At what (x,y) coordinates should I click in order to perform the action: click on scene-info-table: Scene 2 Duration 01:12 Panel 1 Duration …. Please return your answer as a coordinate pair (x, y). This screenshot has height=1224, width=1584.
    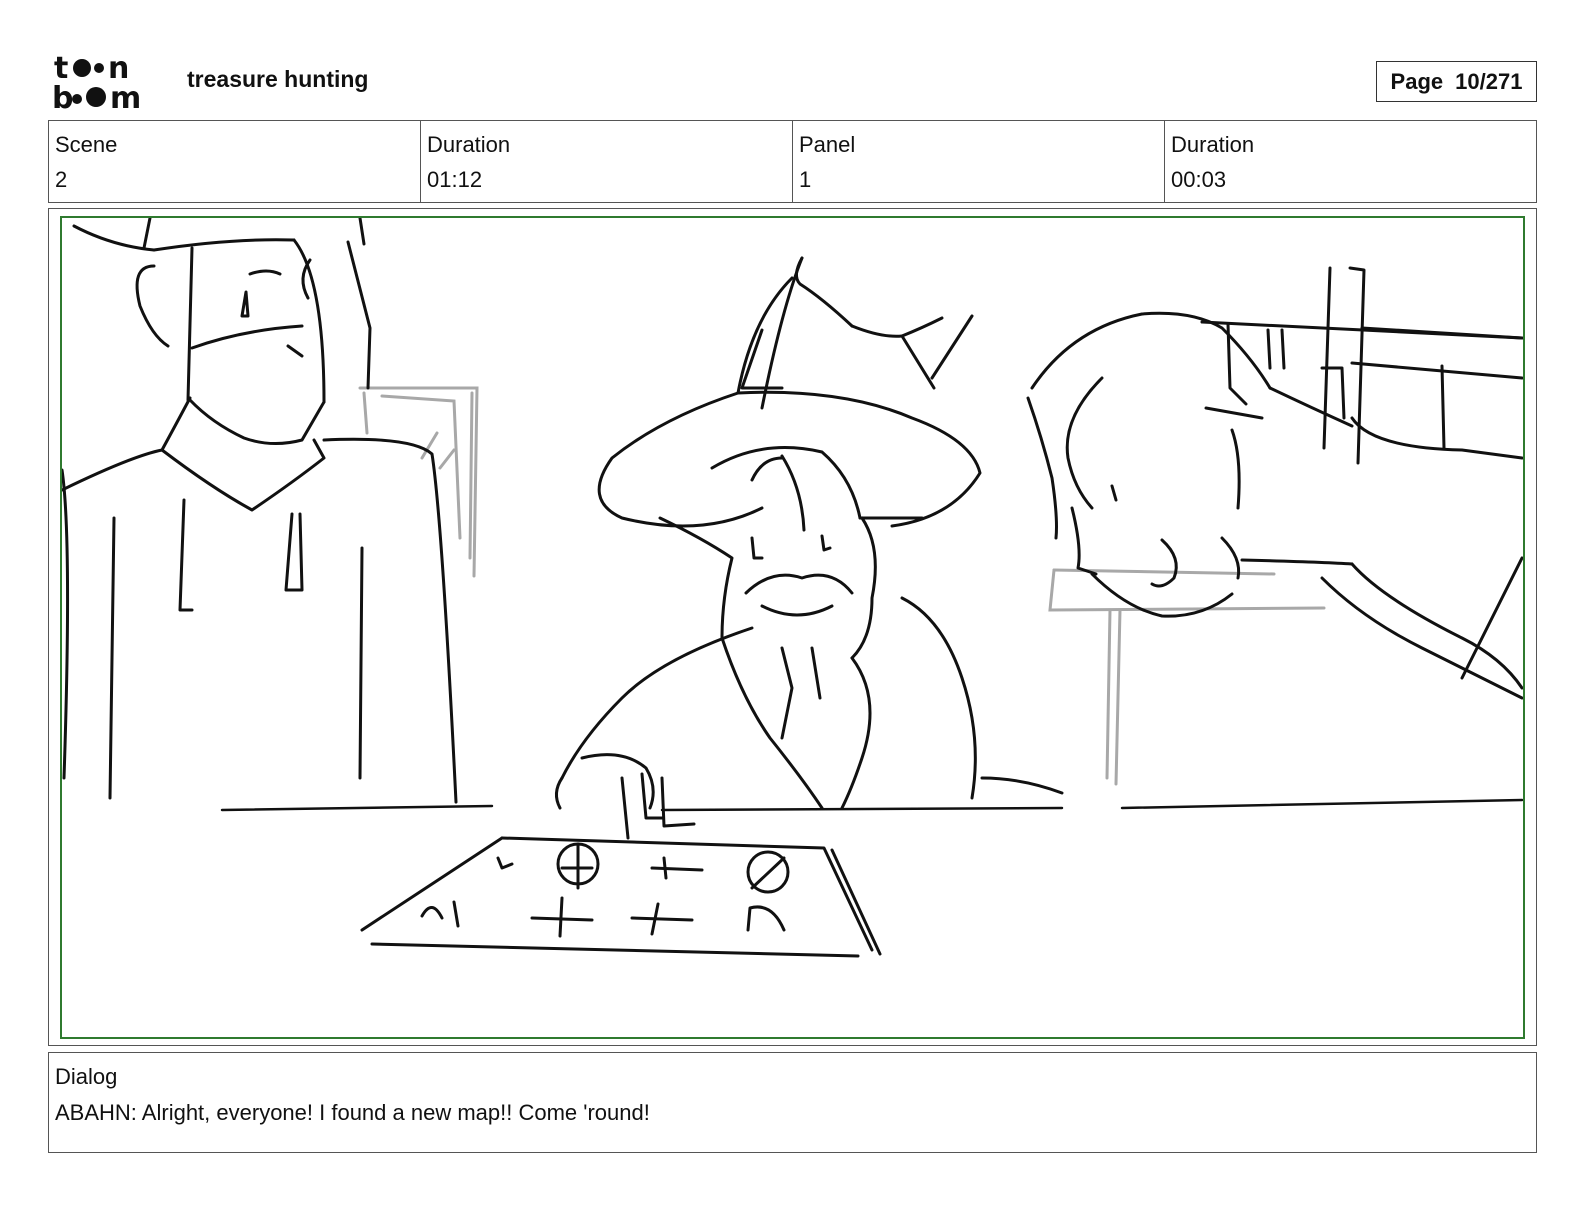
    Looking at the image, I should click on (792, 161).